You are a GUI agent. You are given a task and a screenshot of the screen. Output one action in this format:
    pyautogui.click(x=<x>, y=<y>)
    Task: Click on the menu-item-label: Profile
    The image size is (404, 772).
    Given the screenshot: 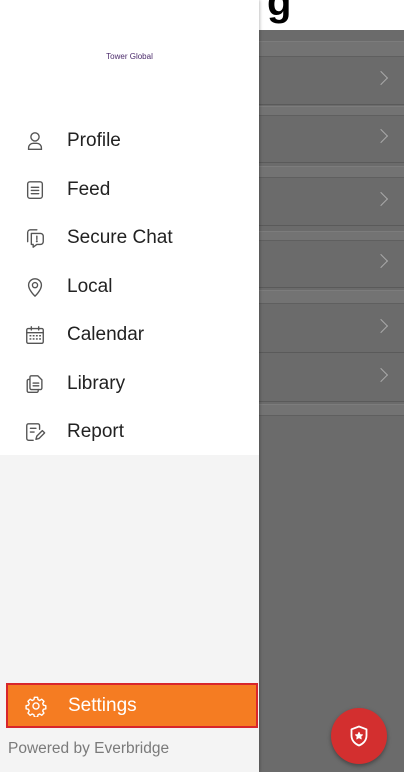 What is the action you would take?
    pyautogui.click(x=94, y=141)
    